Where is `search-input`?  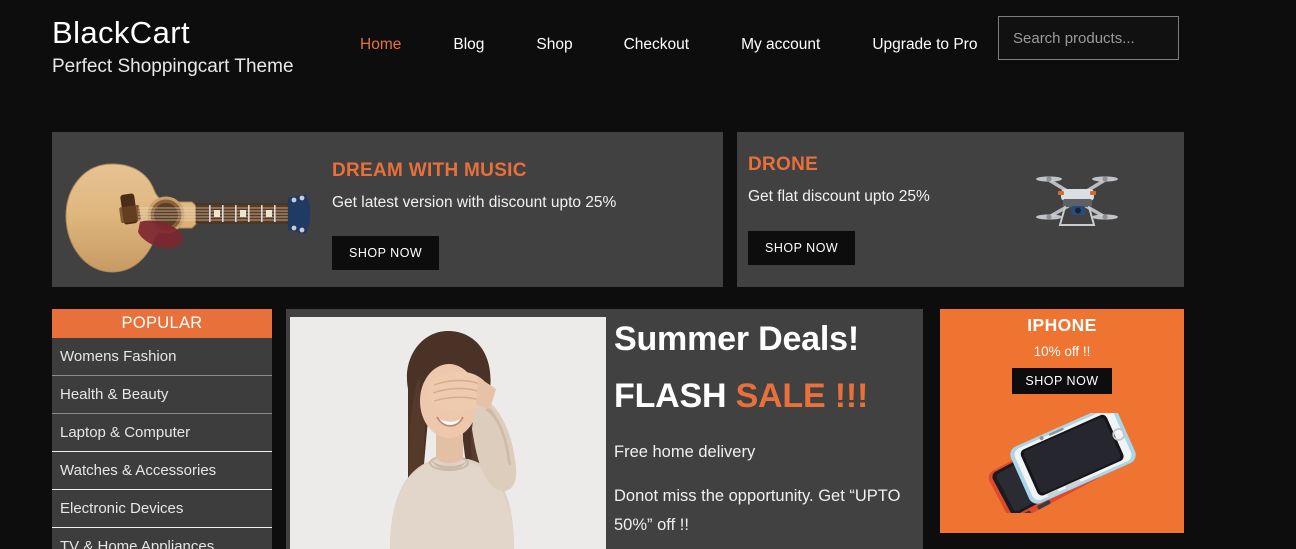 search-input is located at coordinates (1088, 38).